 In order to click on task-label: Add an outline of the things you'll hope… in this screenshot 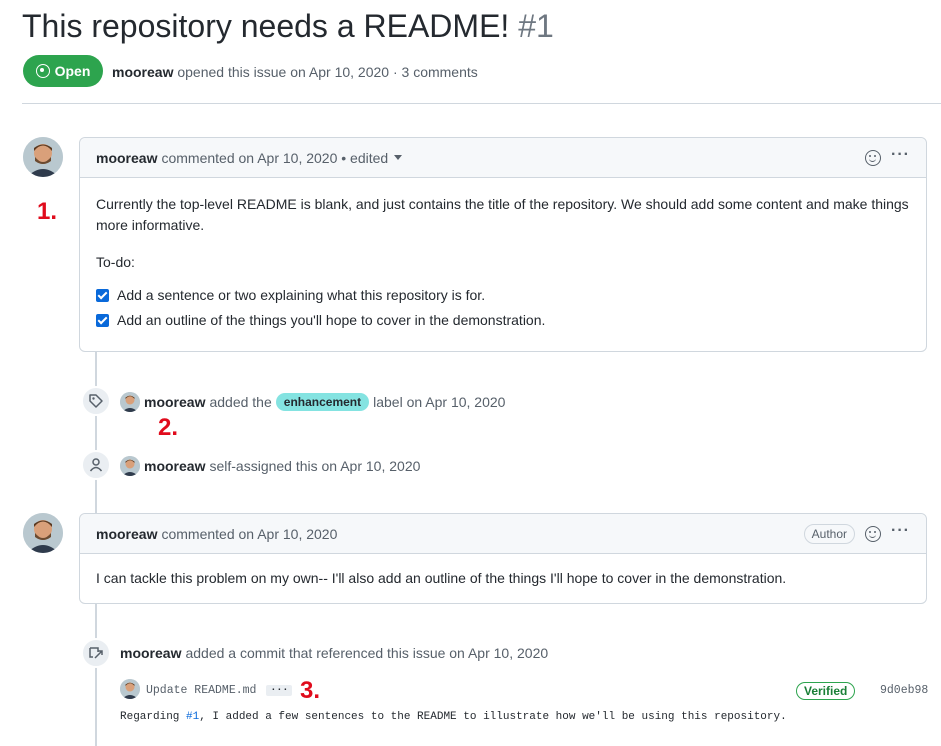, I will do `click(331, 320)`.